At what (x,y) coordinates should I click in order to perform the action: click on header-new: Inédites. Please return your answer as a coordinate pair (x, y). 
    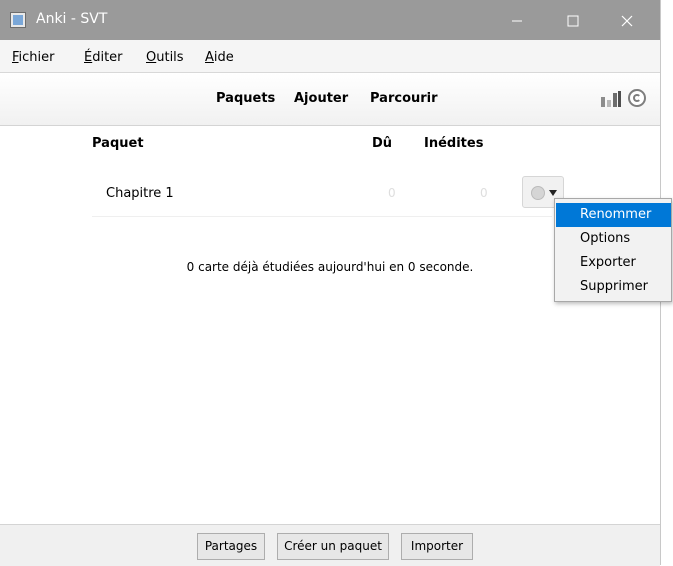
    Looking at the image, I should click on (454, 143).